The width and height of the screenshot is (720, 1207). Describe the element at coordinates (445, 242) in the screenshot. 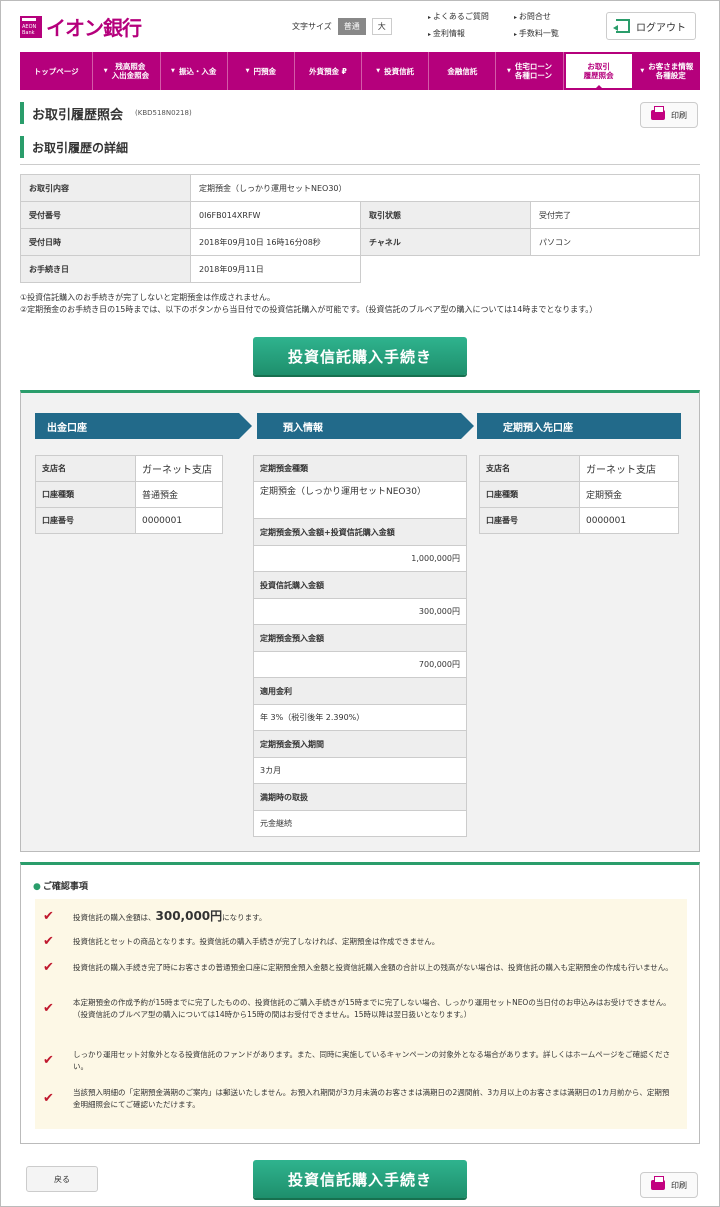

I see `cell-label: チャネル` at that location.